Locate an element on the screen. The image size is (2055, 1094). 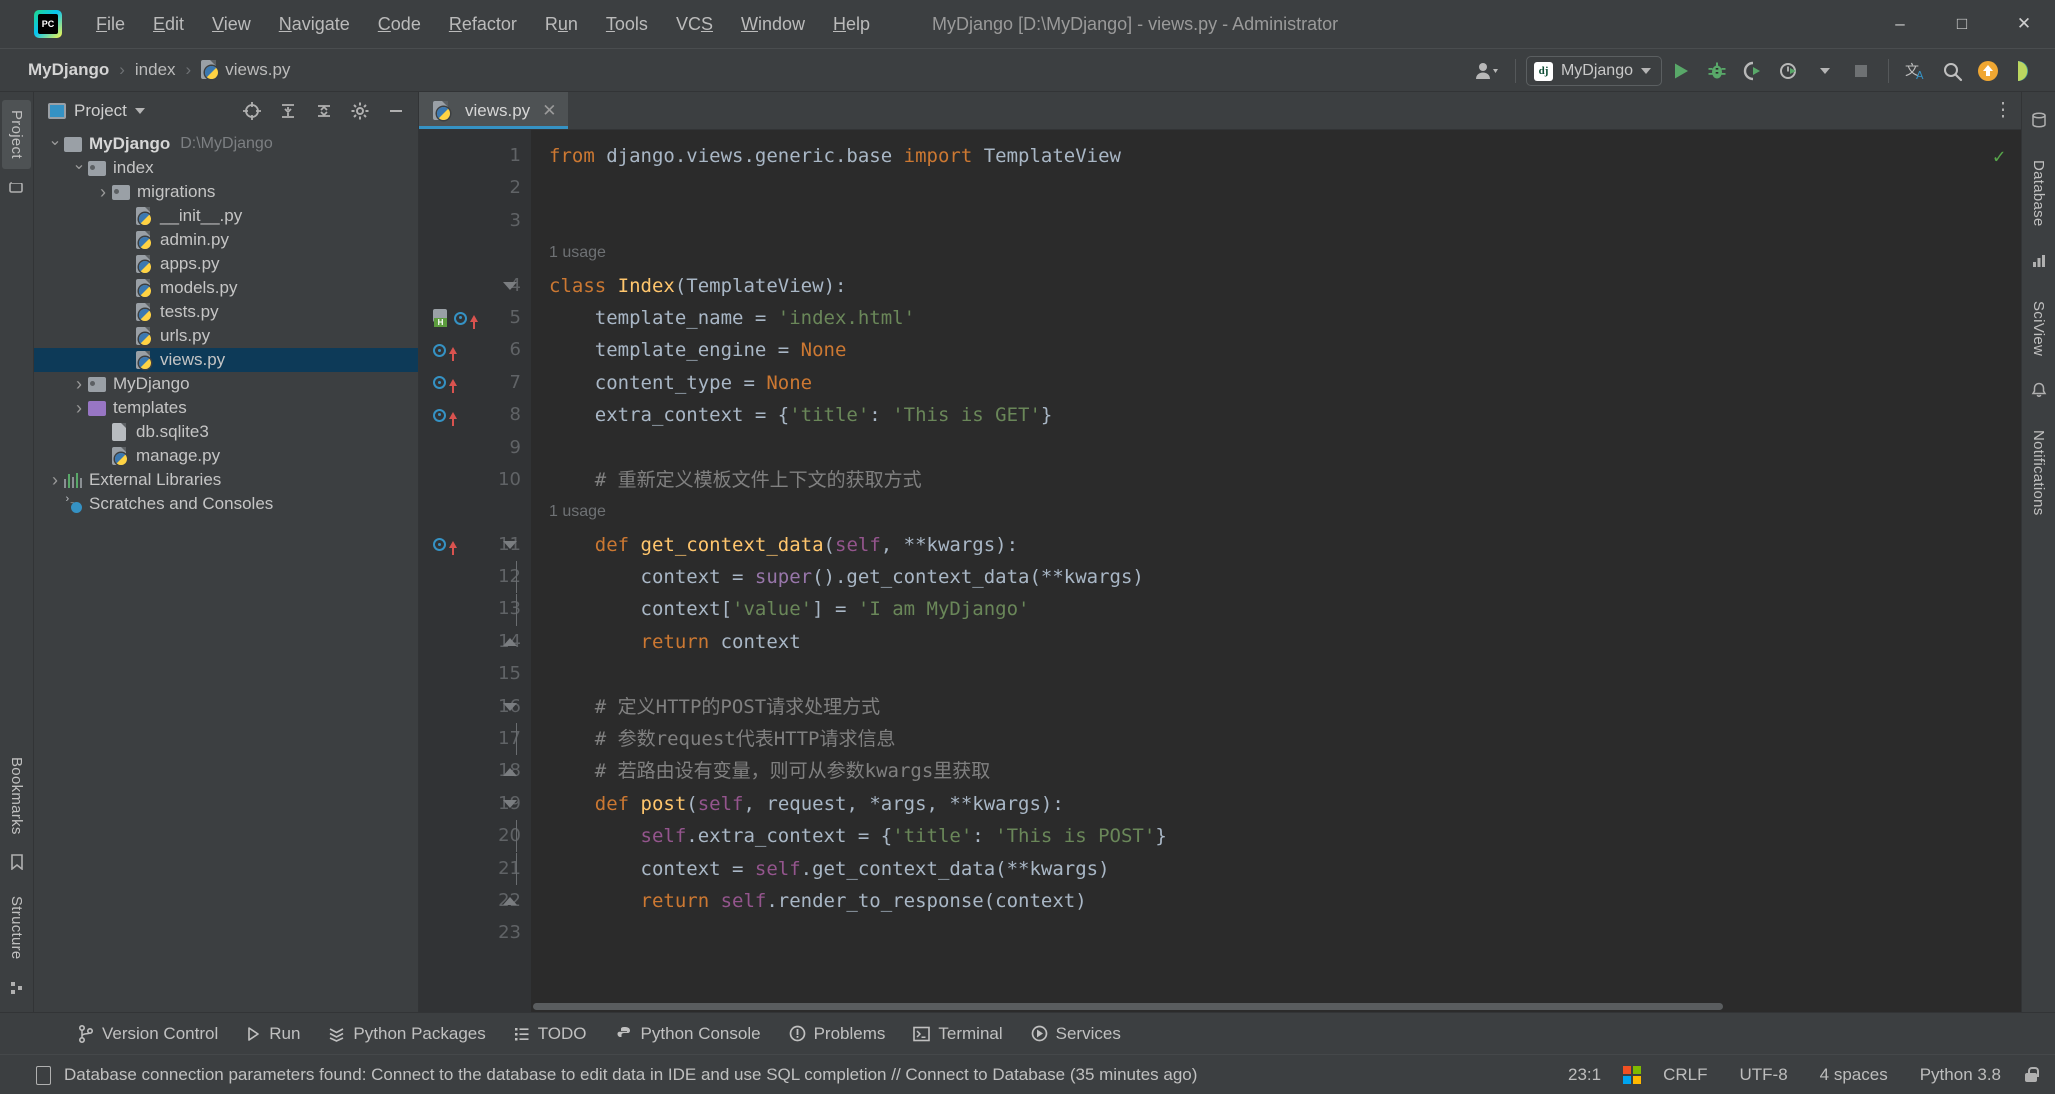
code-line: # 定义HTTP的POST请求处理方式 is located at coordinates (1276, 707).